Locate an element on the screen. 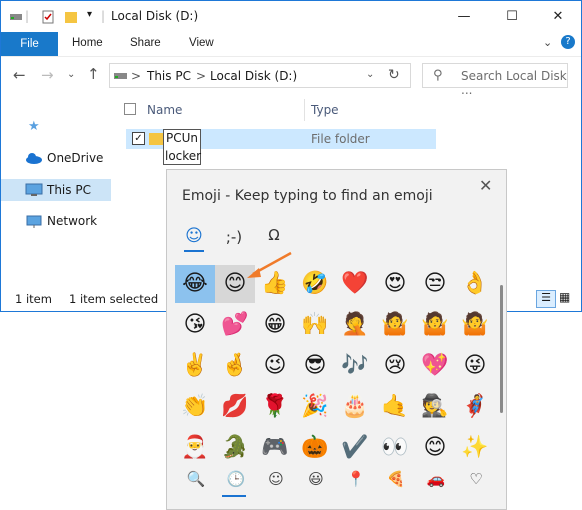 This screenshot has height=510, width=582. emoji-cell: 🎃 is located at coordinates (315, 448).